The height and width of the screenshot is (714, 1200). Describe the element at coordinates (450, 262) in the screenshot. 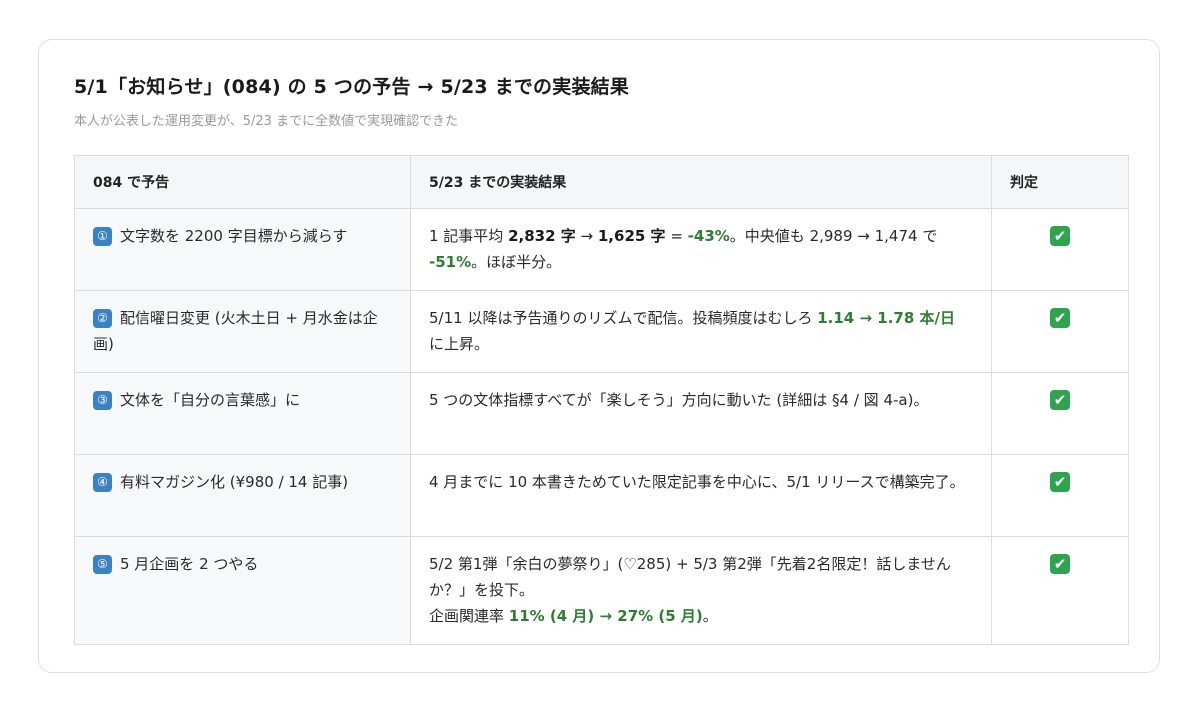

I see `result-value-highlight: -51%` at that location.